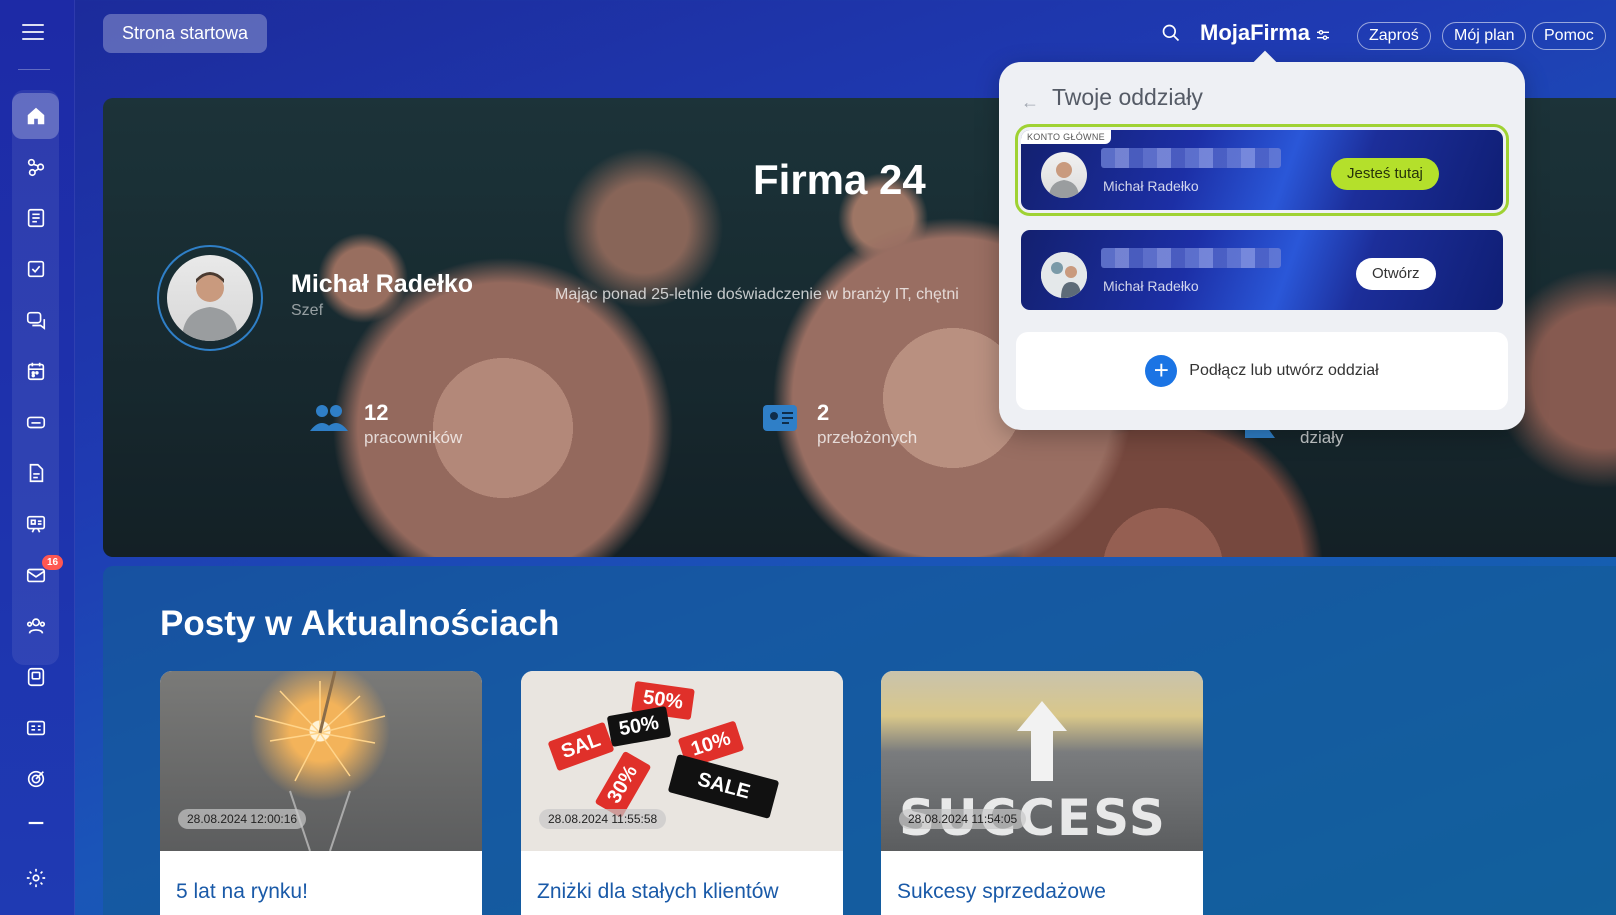 This screenshot has width=1616, height=915. I want to click on connect-branch-button: + Podłącz lub utwórz oddział, so click(1262, 371).